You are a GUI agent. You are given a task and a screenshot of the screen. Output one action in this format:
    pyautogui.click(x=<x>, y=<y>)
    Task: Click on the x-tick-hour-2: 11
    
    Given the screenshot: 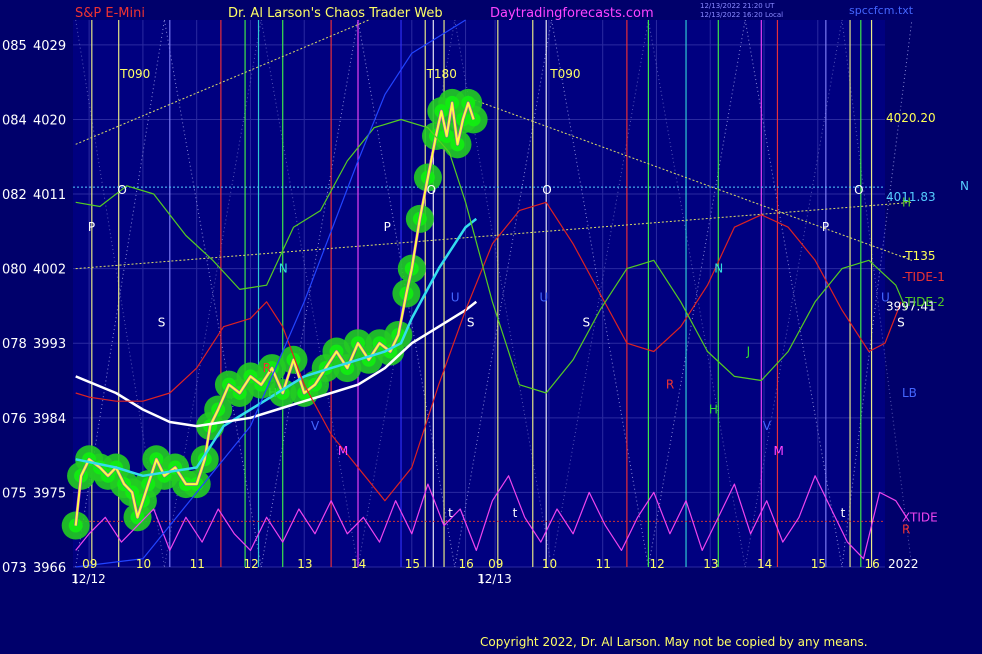 What is the action you would take?
    pyautogui.click(x=197, y=564)
    